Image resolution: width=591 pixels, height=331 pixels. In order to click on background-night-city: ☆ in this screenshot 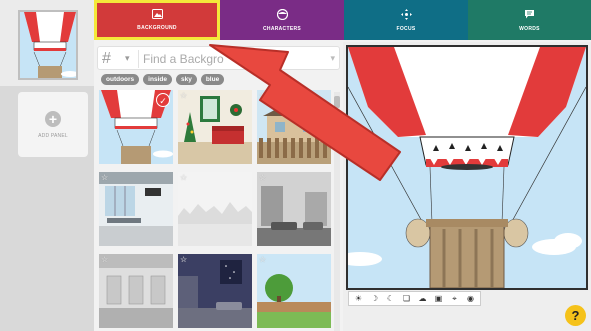, I will do `click(215, 291)`.